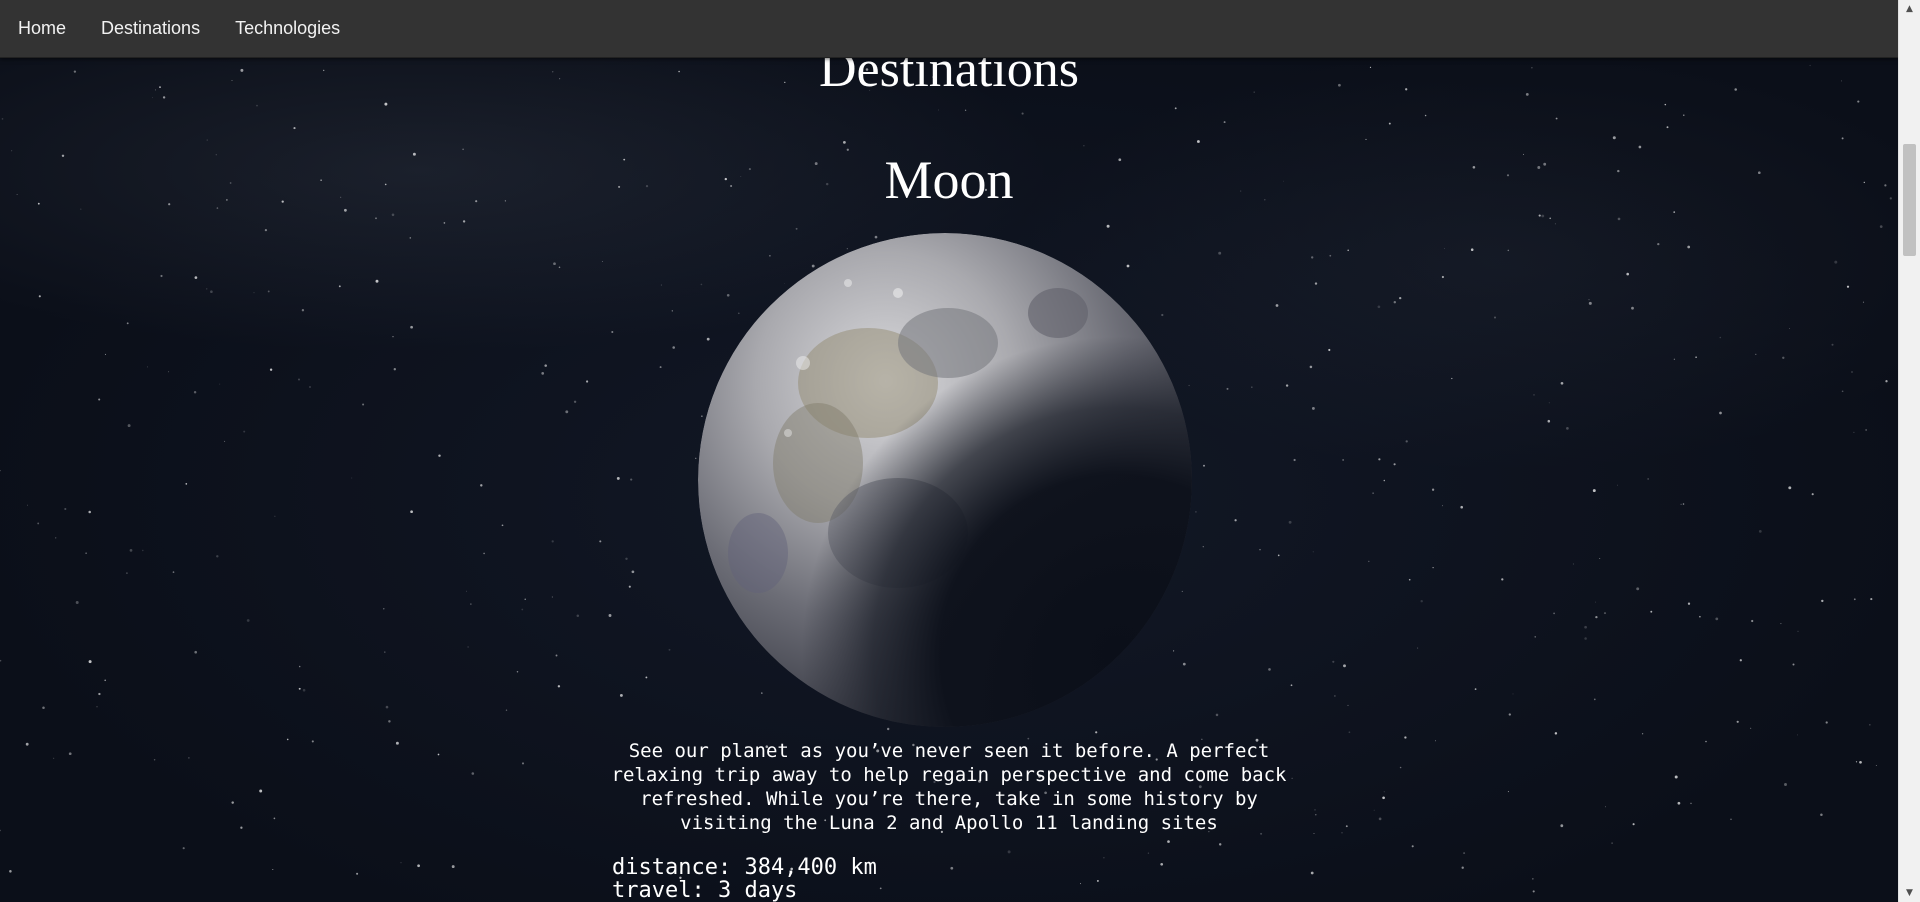 The height and width of the screenshot is (902, 1920). What do you see at coordinates (945, 480) in the screenshot?
I see `moon-image` at bounding box center [945, 480].